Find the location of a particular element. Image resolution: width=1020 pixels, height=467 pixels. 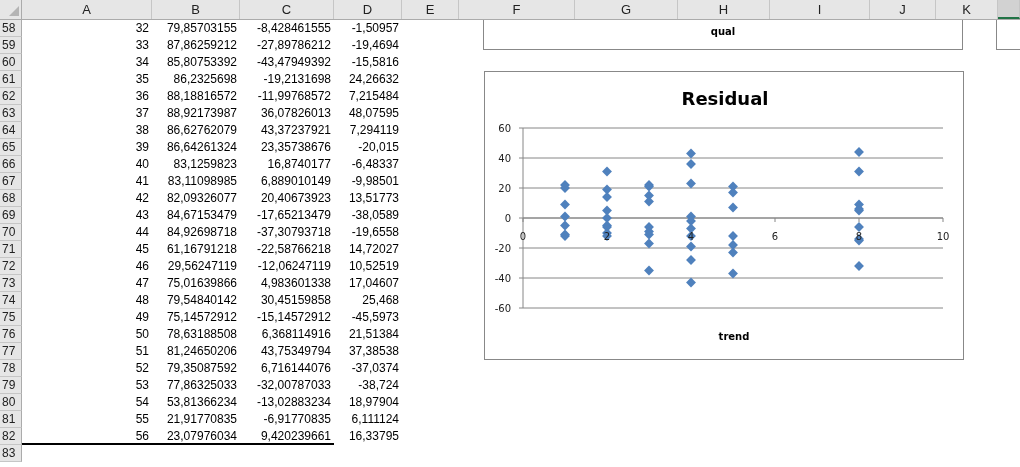

table-cell-text: 83,1259823 is located at coordinates (205, 164).